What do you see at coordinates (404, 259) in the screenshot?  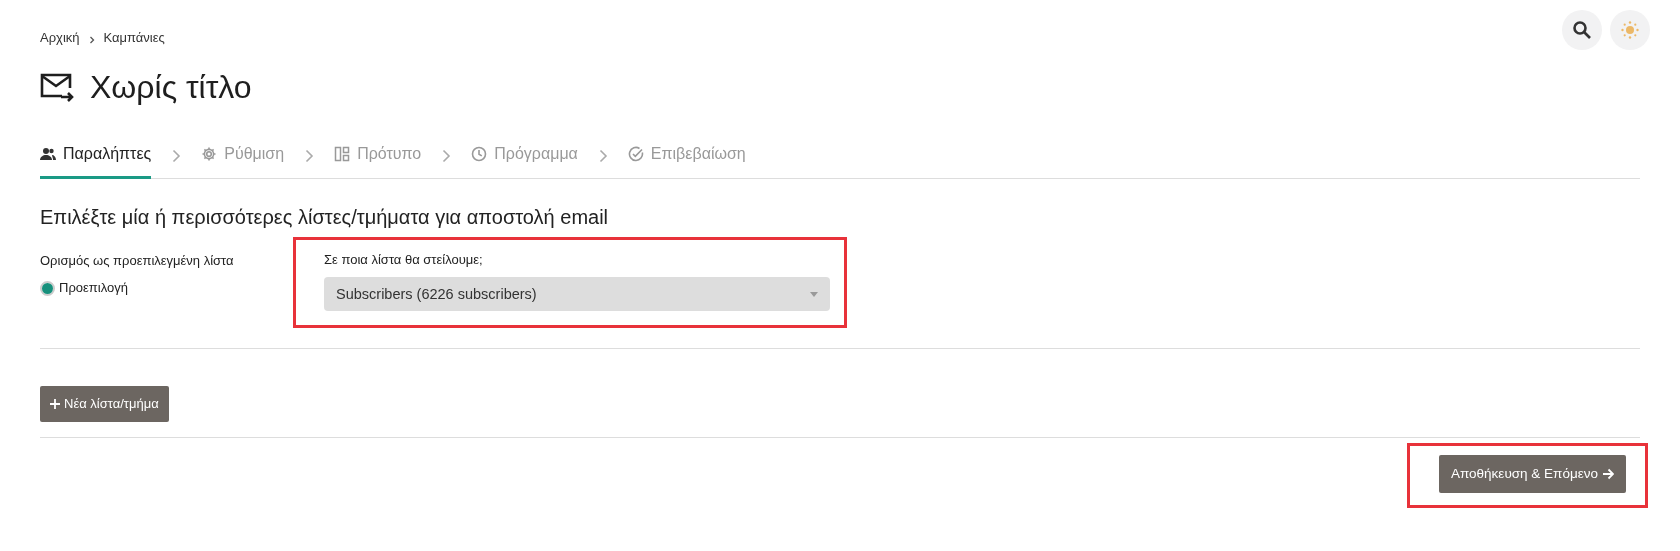 I see `field-label: Σε ποια λίστα θα στείλουμε;` at bounding box center [404, 259].